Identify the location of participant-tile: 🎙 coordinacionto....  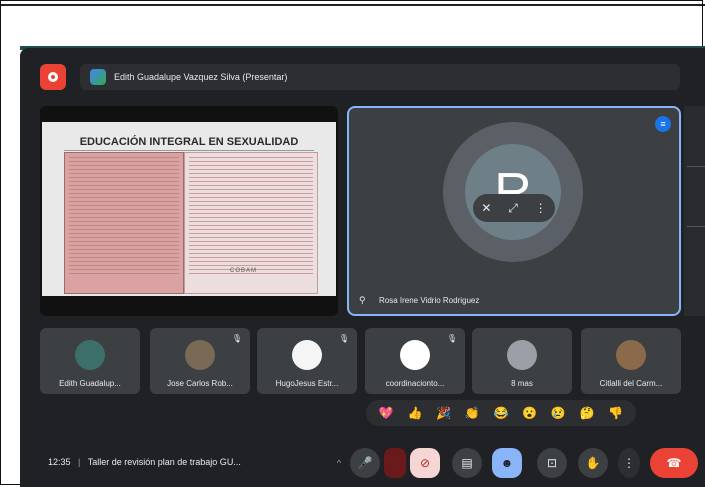
(415, 361).